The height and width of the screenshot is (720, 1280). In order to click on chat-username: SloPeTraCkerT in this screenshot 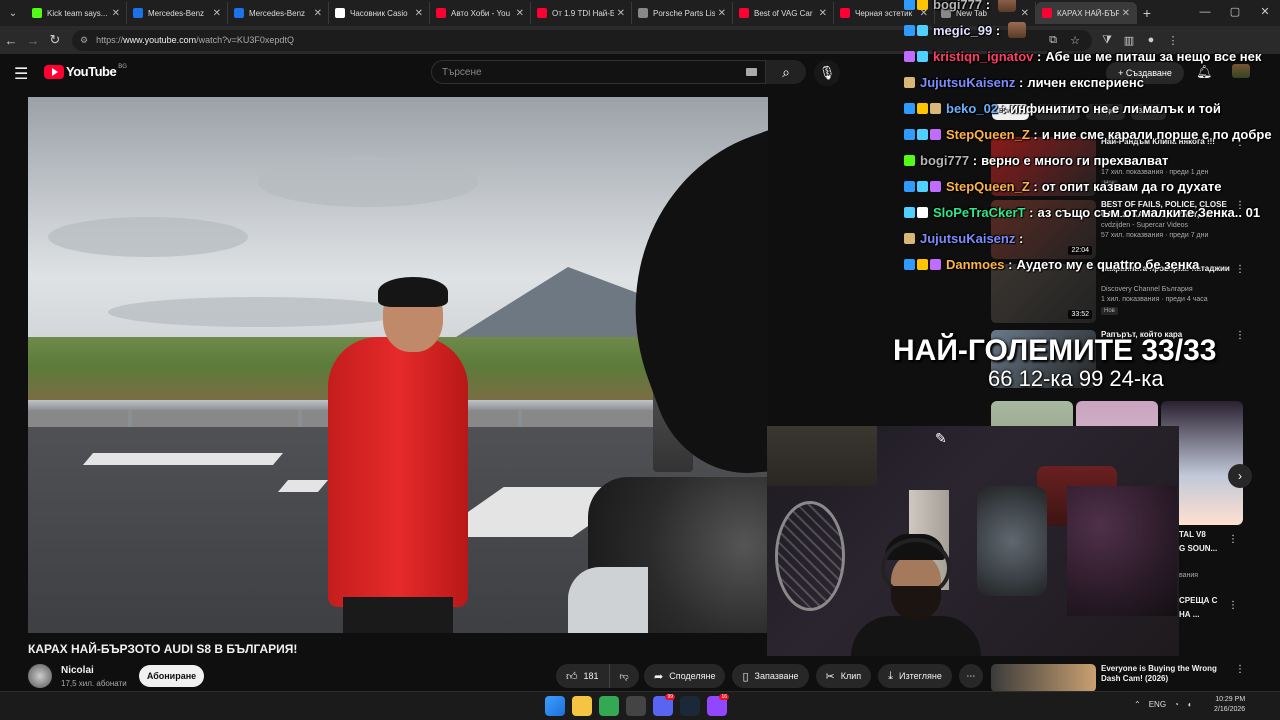, I will do `click(979, 212)`.